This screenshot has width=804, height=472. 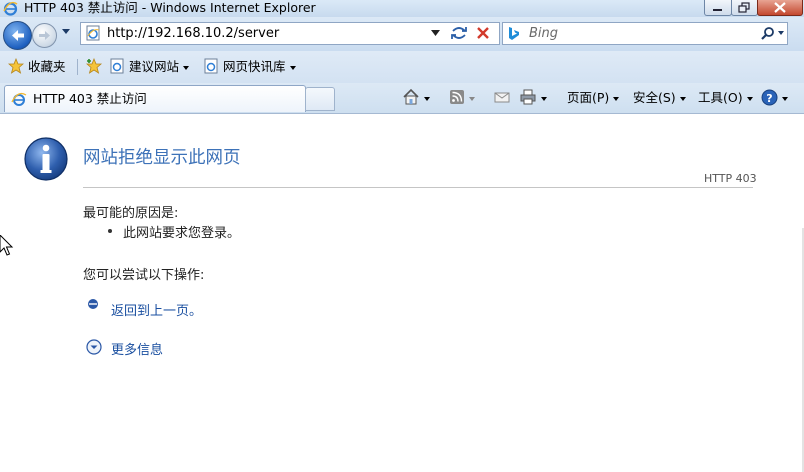 I want to click on back-arrow-icon, so click(x=18, y=35).